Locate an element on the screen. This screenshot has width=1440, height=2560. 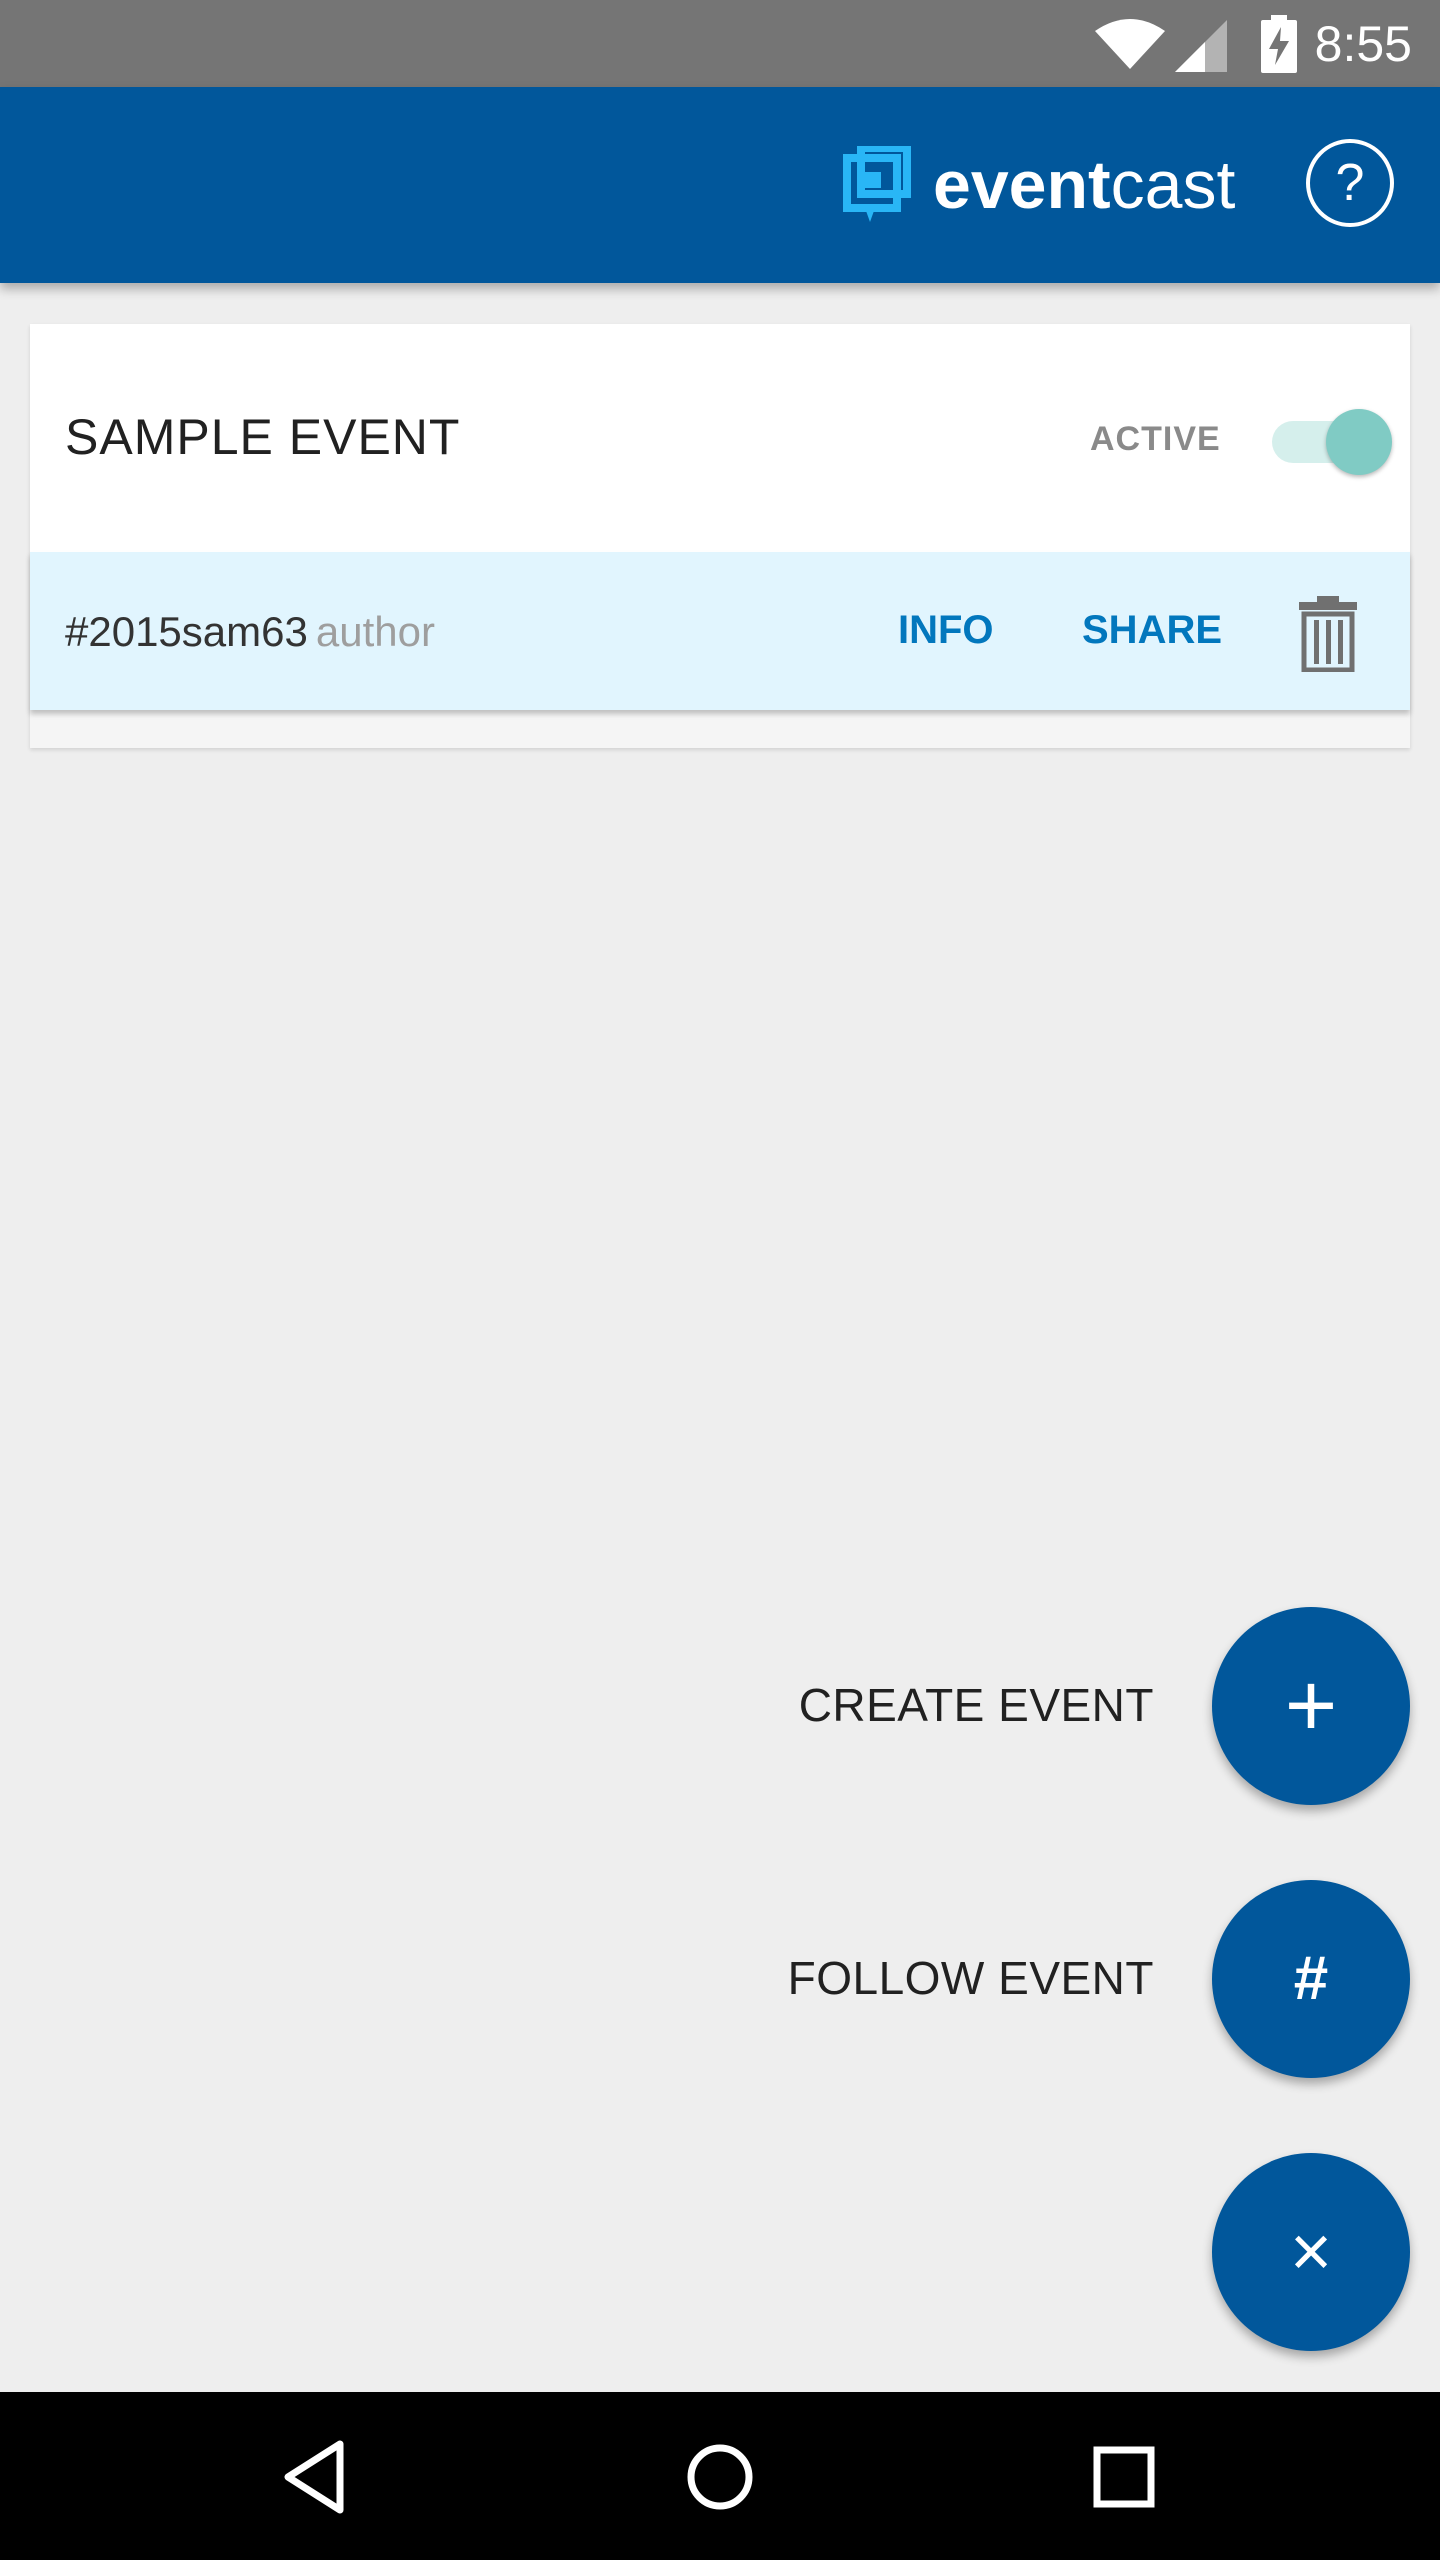
plus-icon: + is located at coordinates (1311, 1706).